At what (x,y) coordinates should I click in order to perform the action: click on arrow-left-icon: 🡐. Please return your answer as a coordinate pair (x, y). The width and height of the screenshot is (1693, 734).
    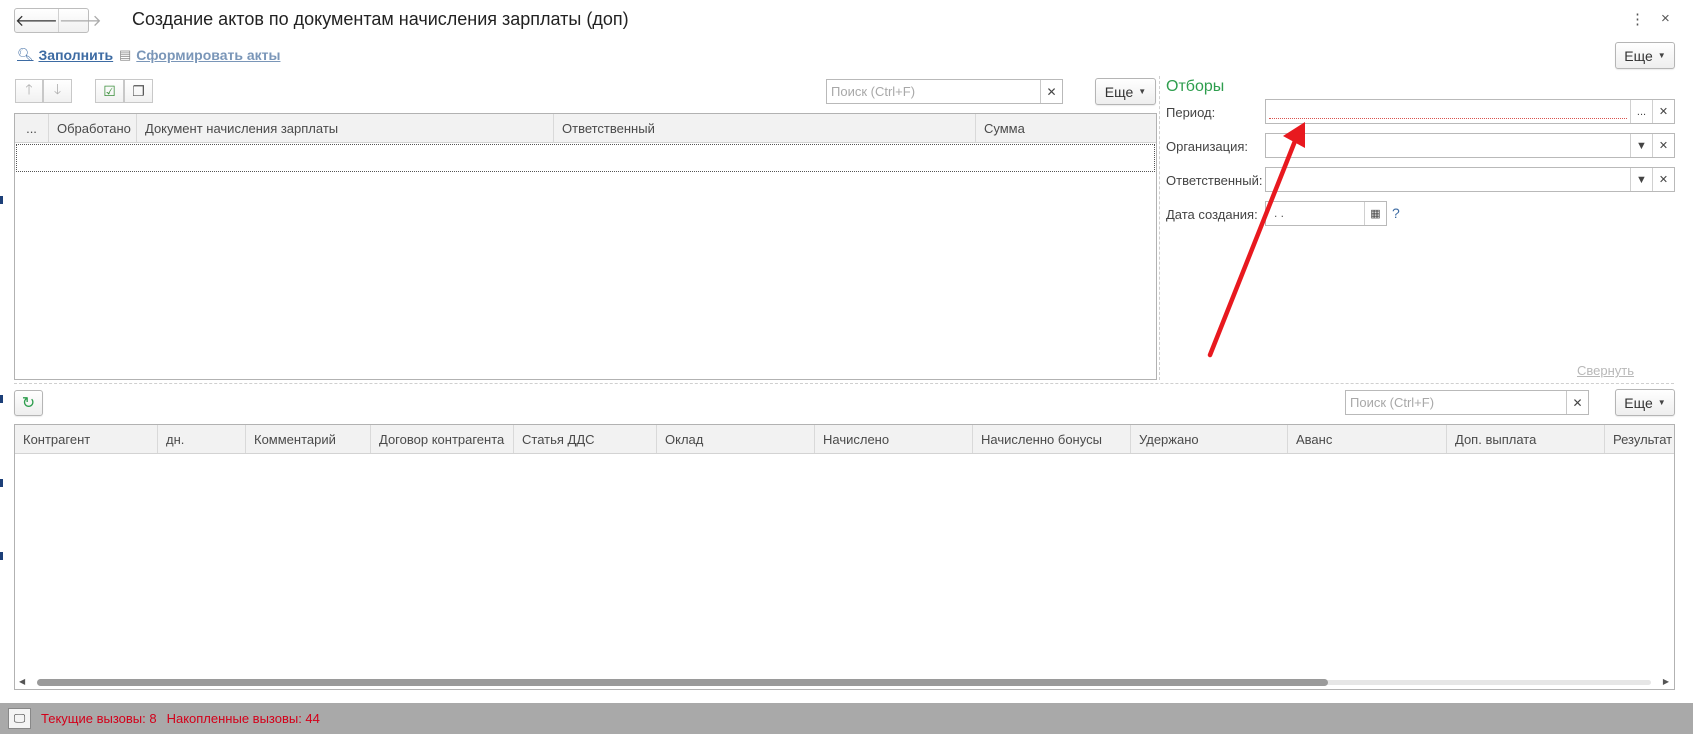
    Looking at the image, I should click on (36, 21).